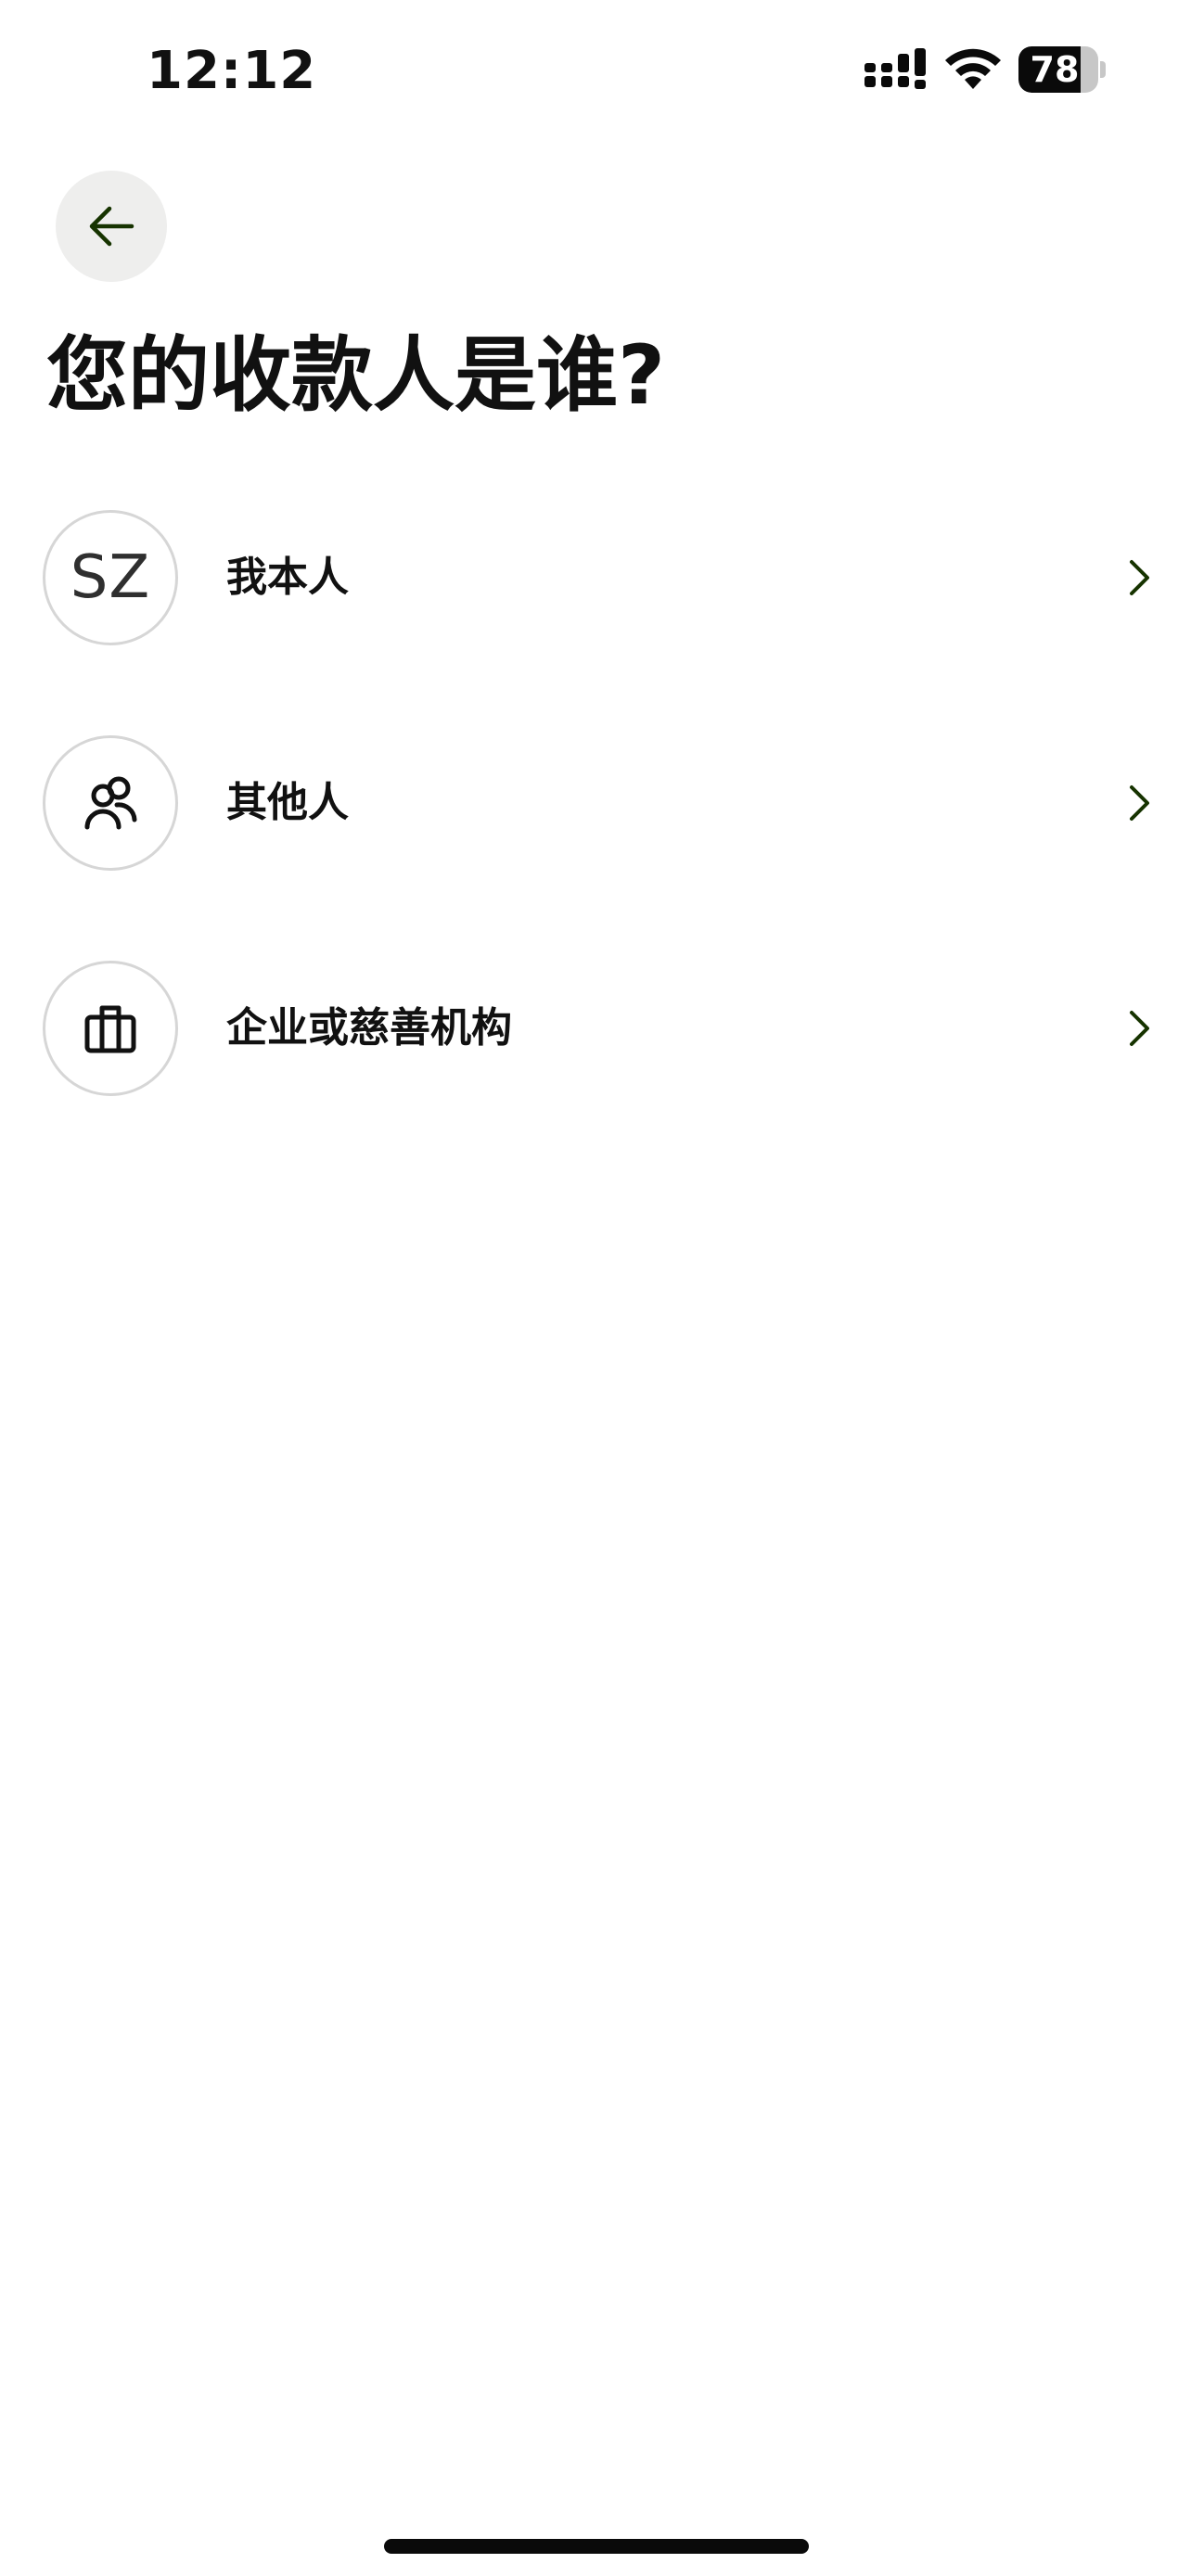  Describe the element at coordinates (895, 68) in the screenshot. I see `cellular-signal-icon` at that location.